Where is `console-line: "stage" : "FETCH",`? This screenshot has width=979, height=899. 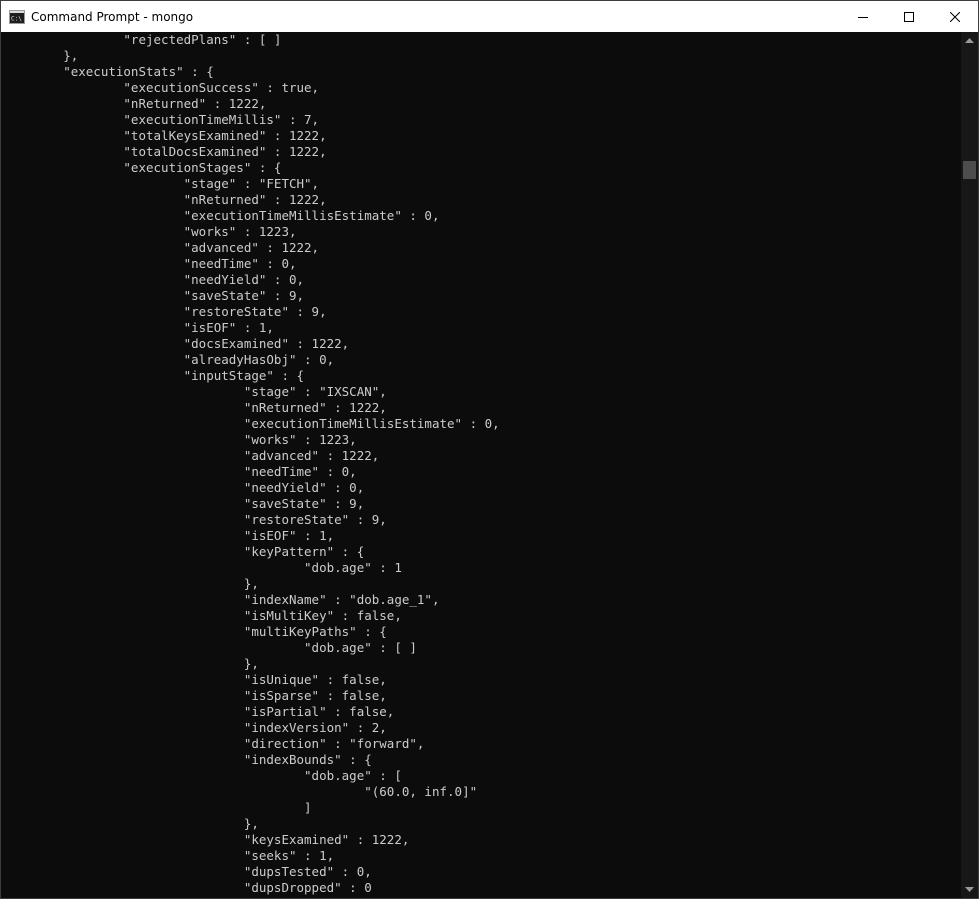
console-line: "stage" : "FETCH", is located at coordinates (161, 183).